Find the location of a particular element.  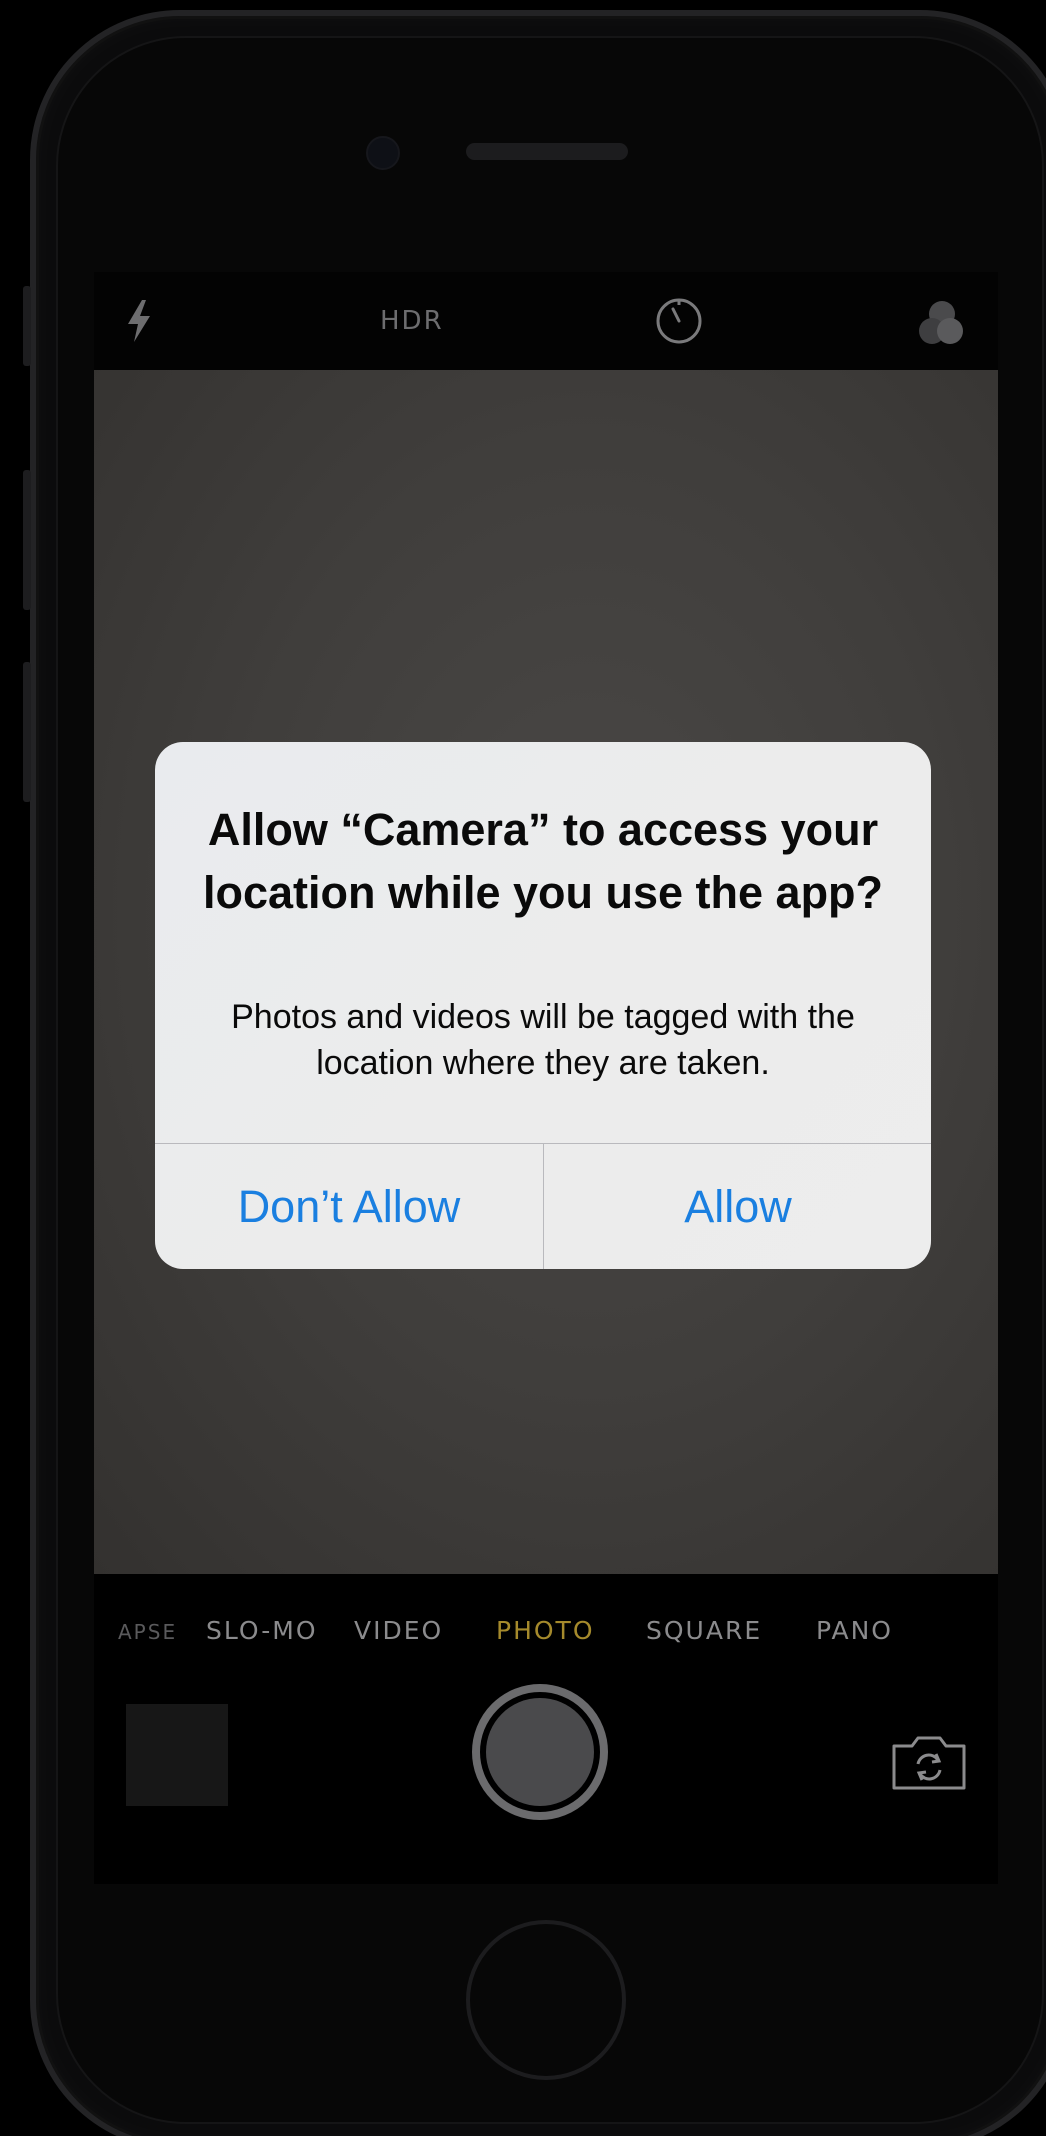

filters-icon is located at coordinates (941, 323).